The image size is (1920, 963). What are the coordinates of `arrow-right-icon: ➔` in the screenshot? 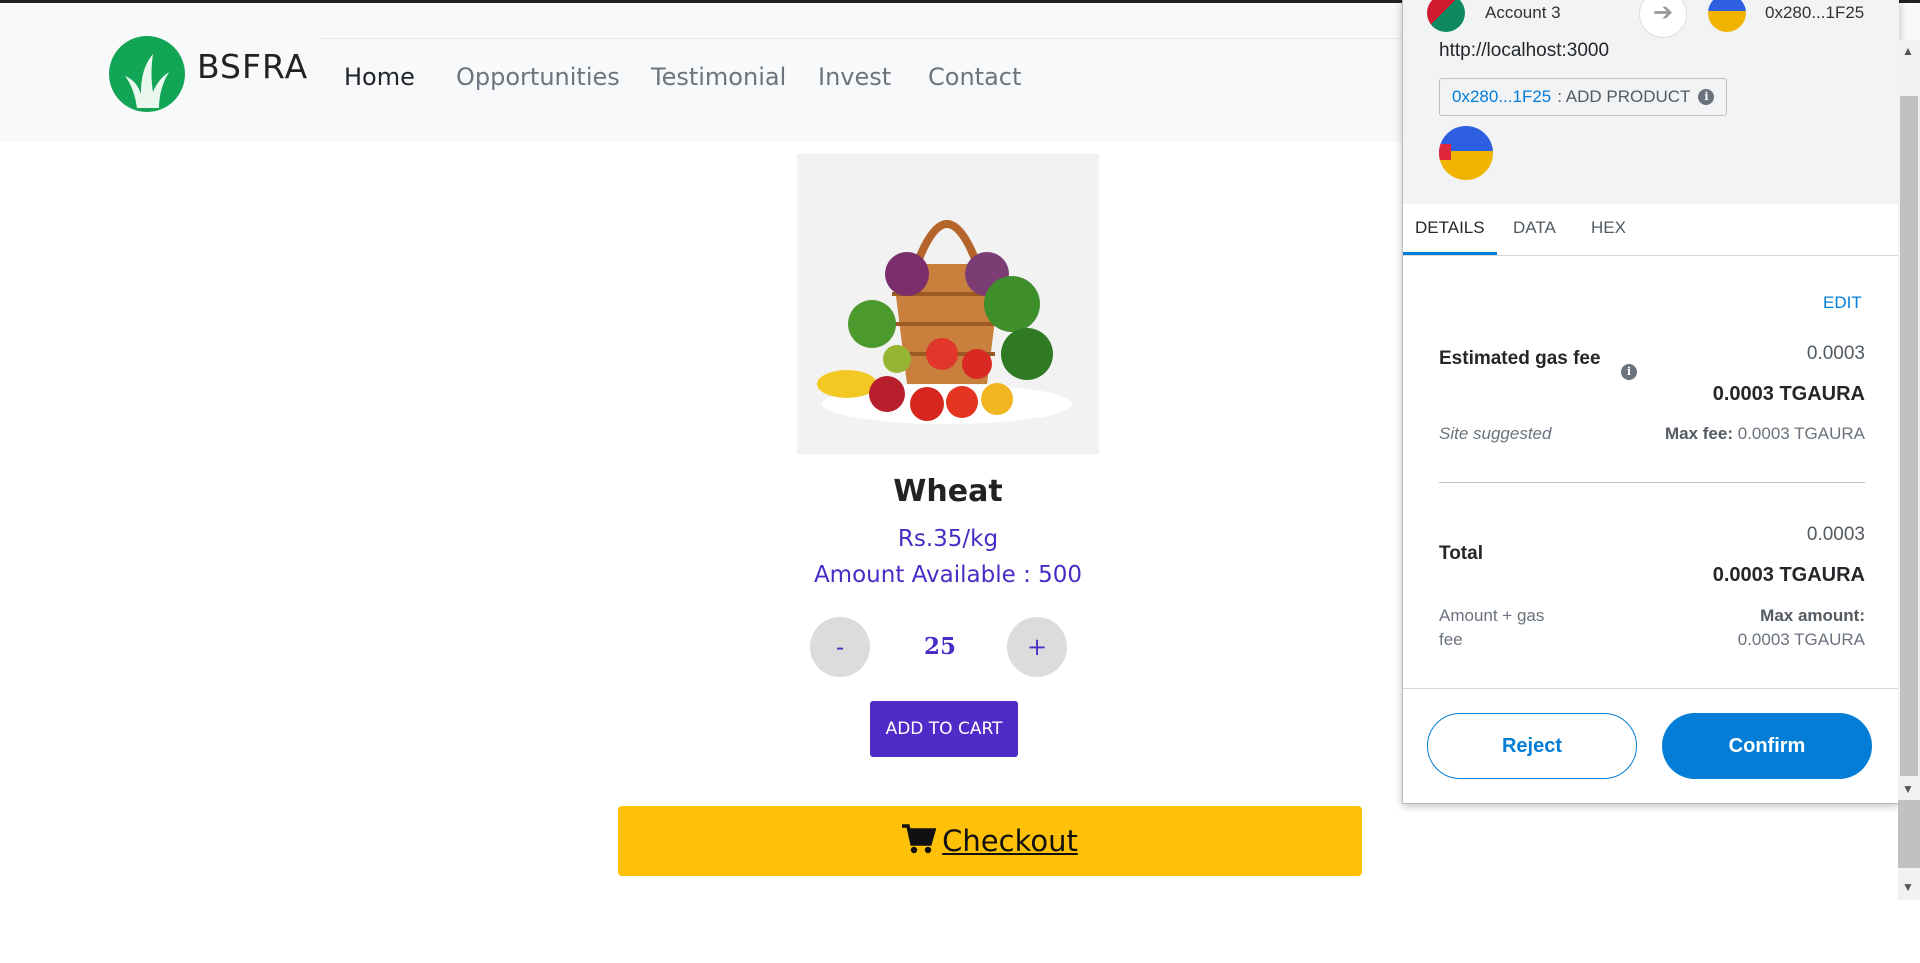 It's located at (1663, 19).